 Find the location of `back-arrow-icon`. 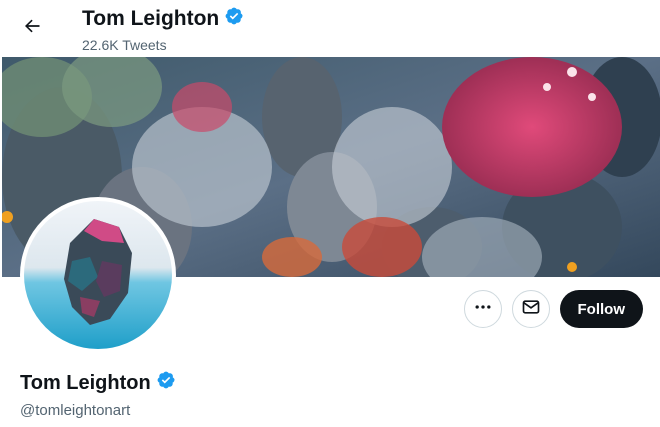

back-arrow-icon is located at coordinates (32, 28).